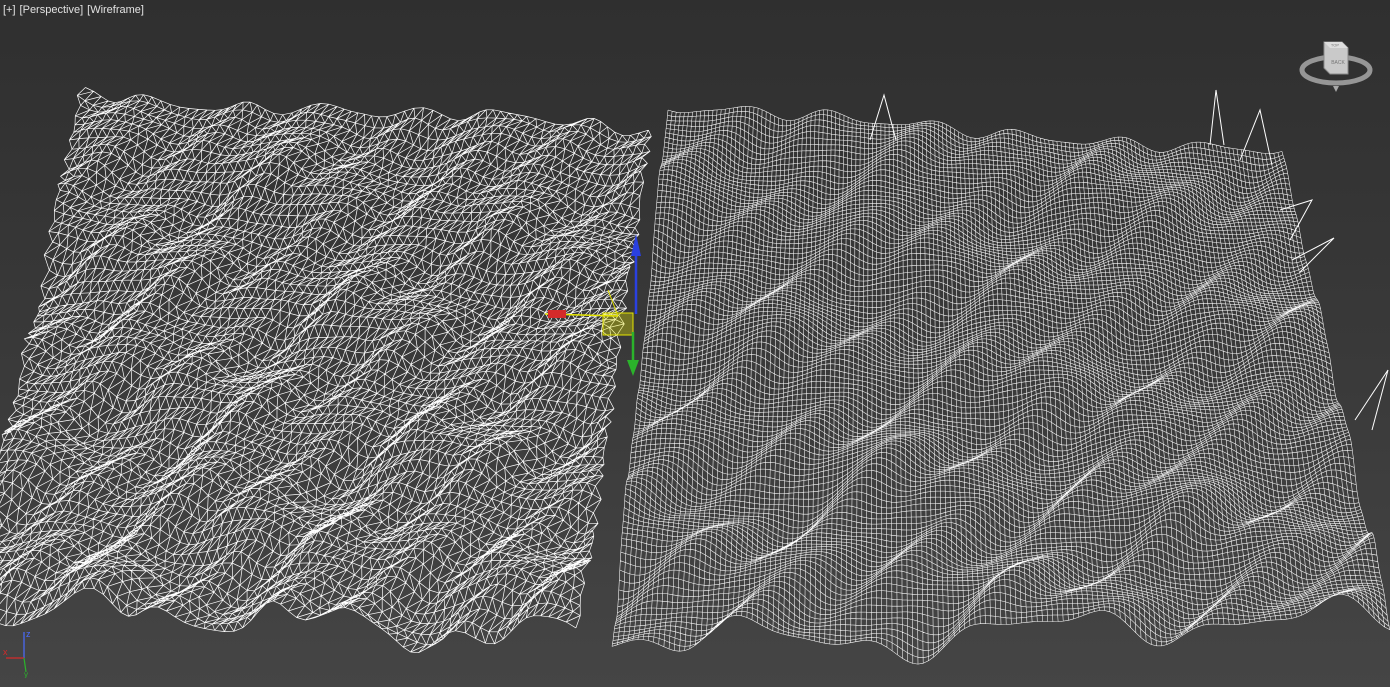 This screenshot has height=687, width=1390. What do you see at coordinates (52, 10) in the screenshot?
I see `viewport-view-menu: [Perspective]` at bounding box center [52, 10].